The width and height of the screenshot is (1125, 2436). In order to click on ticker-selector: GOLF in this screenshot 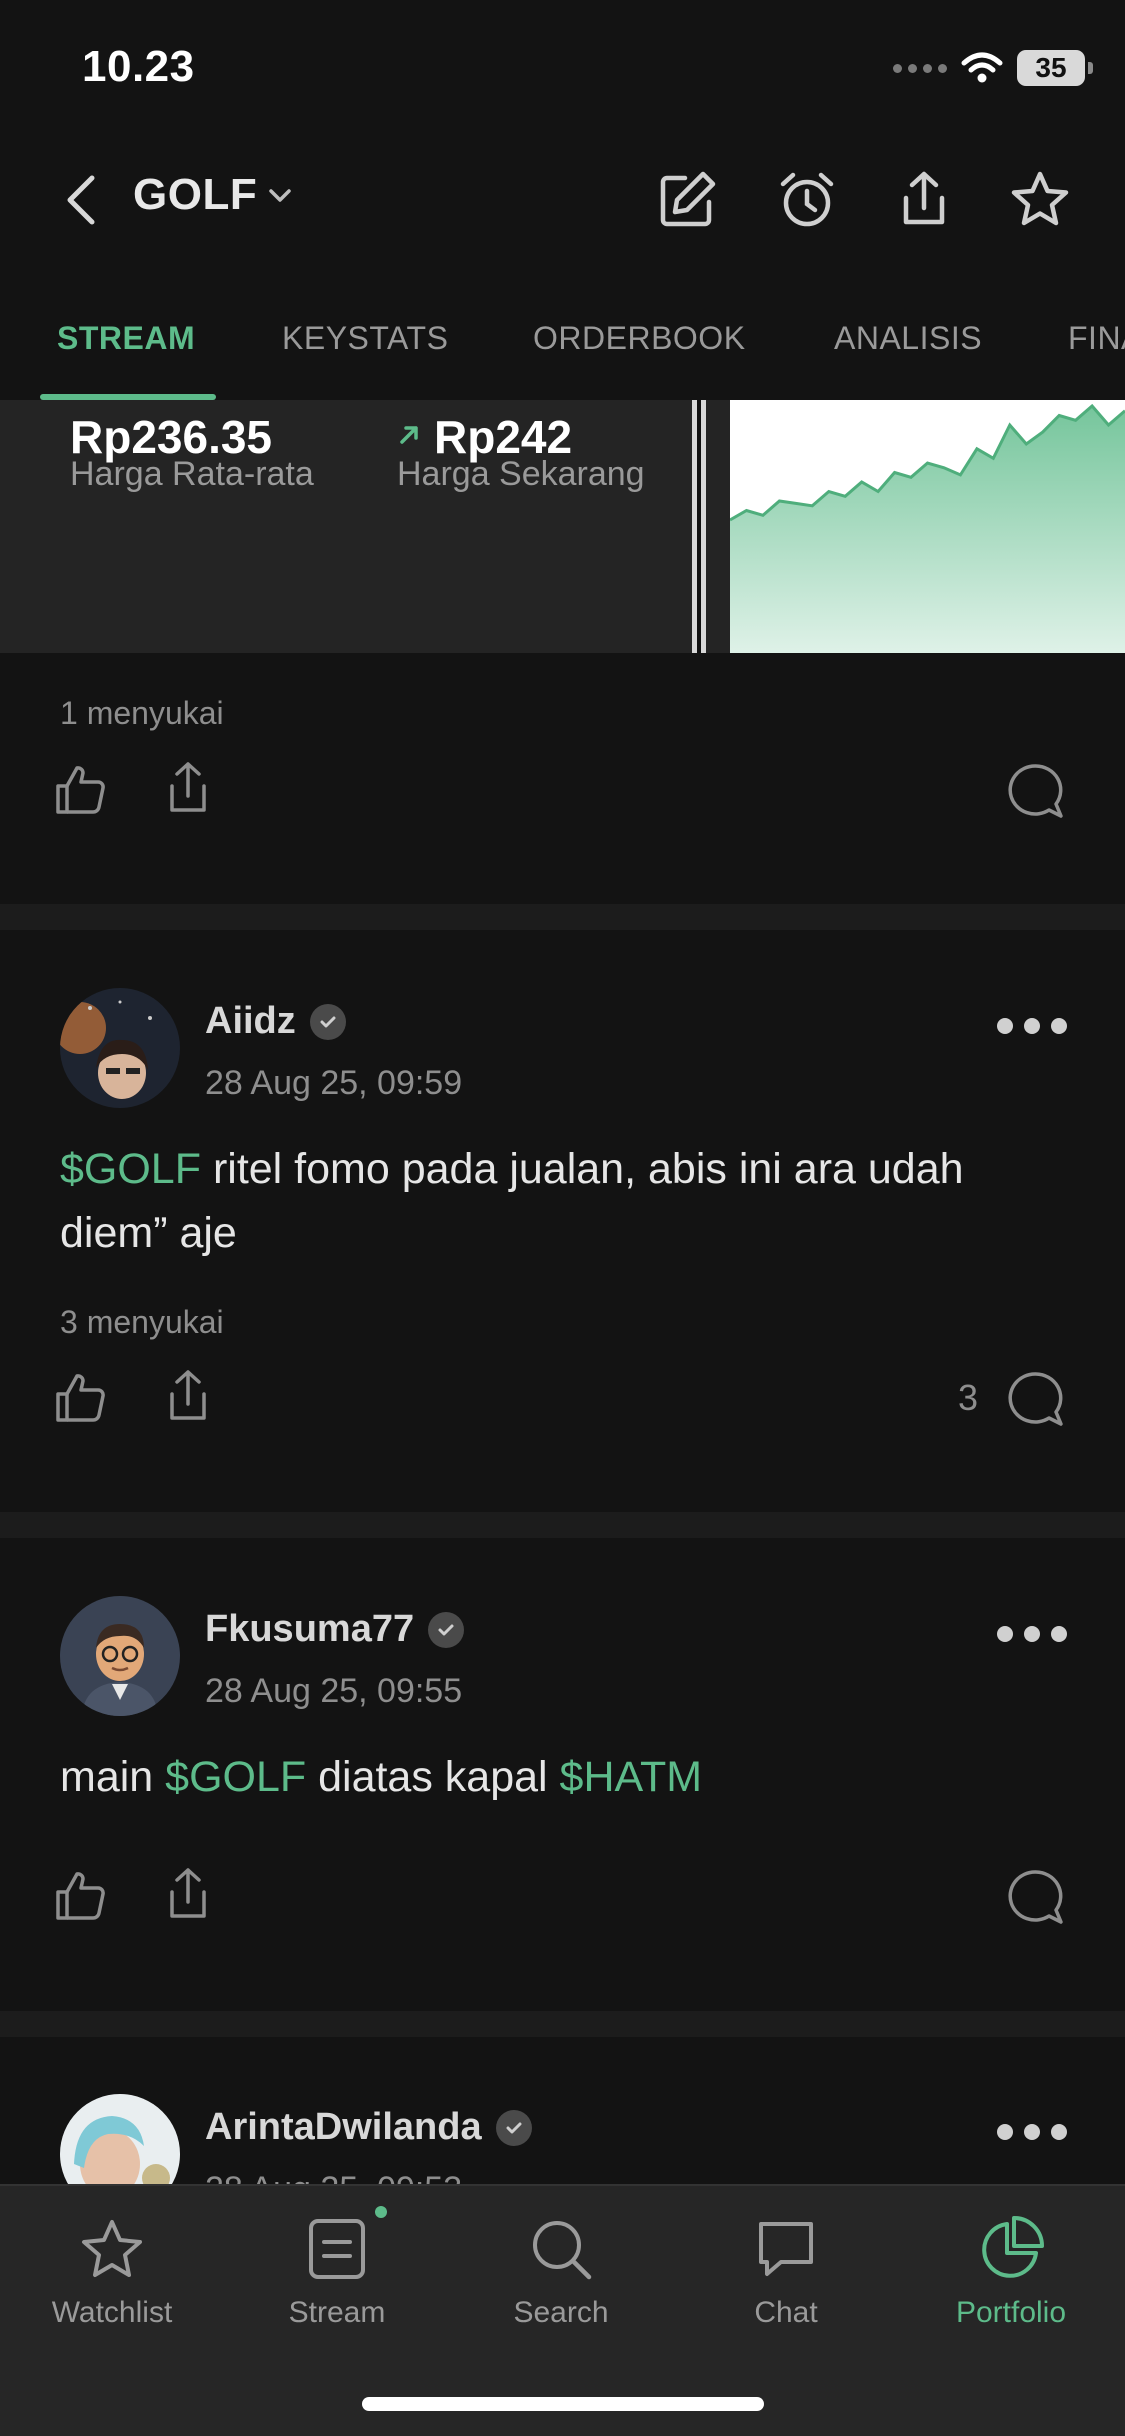, I will do `click(213, 195)`.